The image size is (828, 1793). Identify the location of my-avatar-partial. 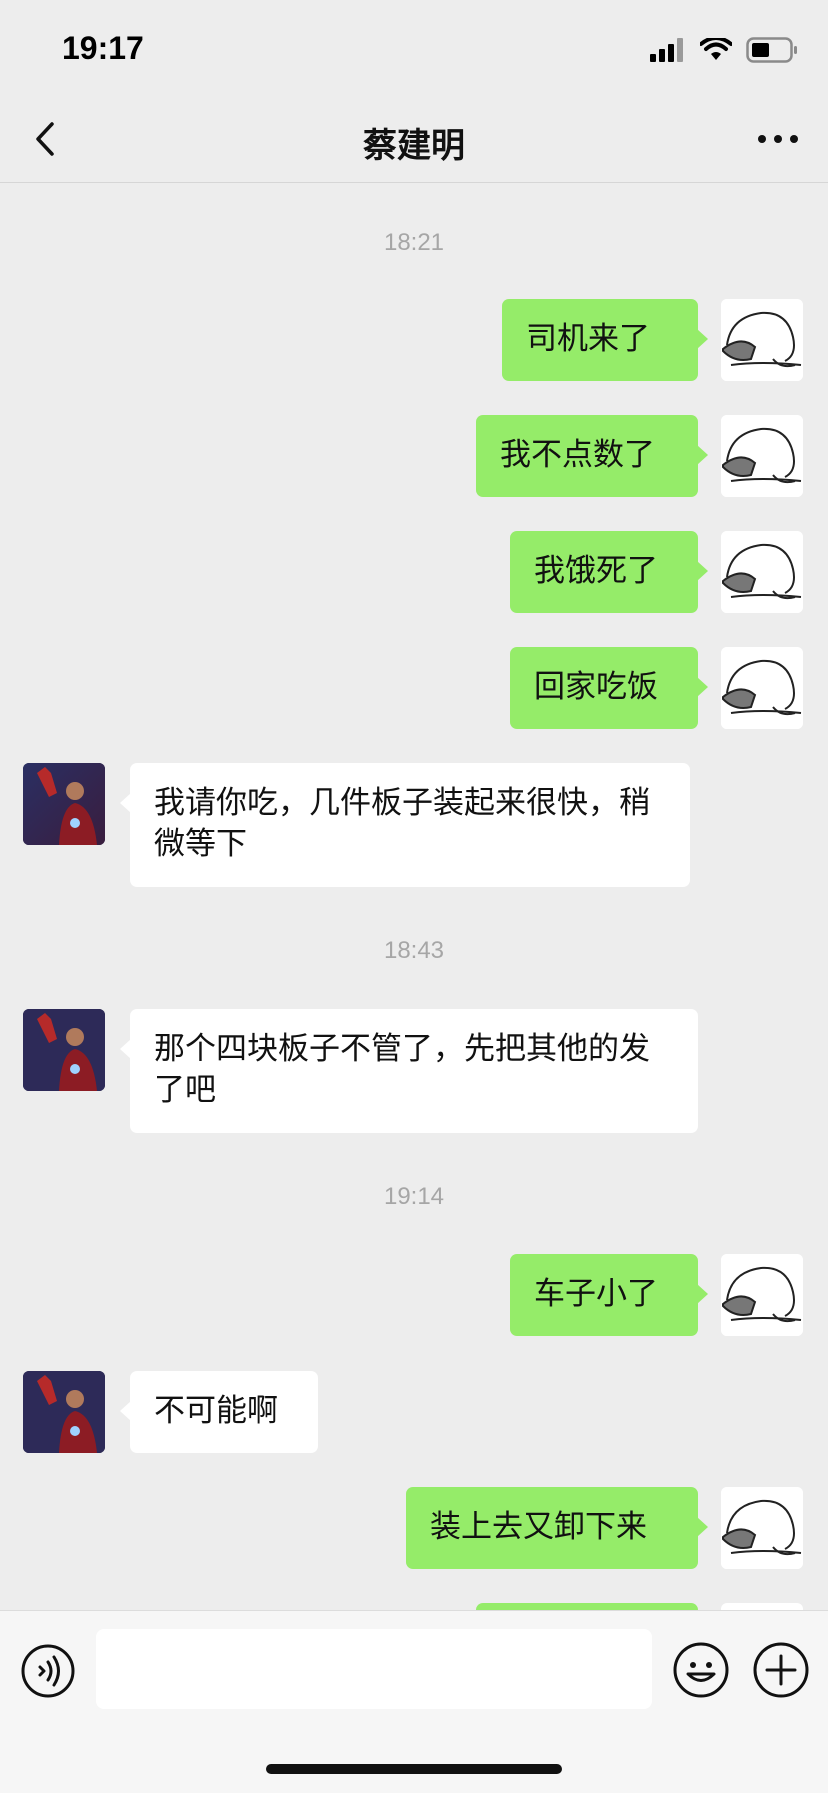
(762, 1606).